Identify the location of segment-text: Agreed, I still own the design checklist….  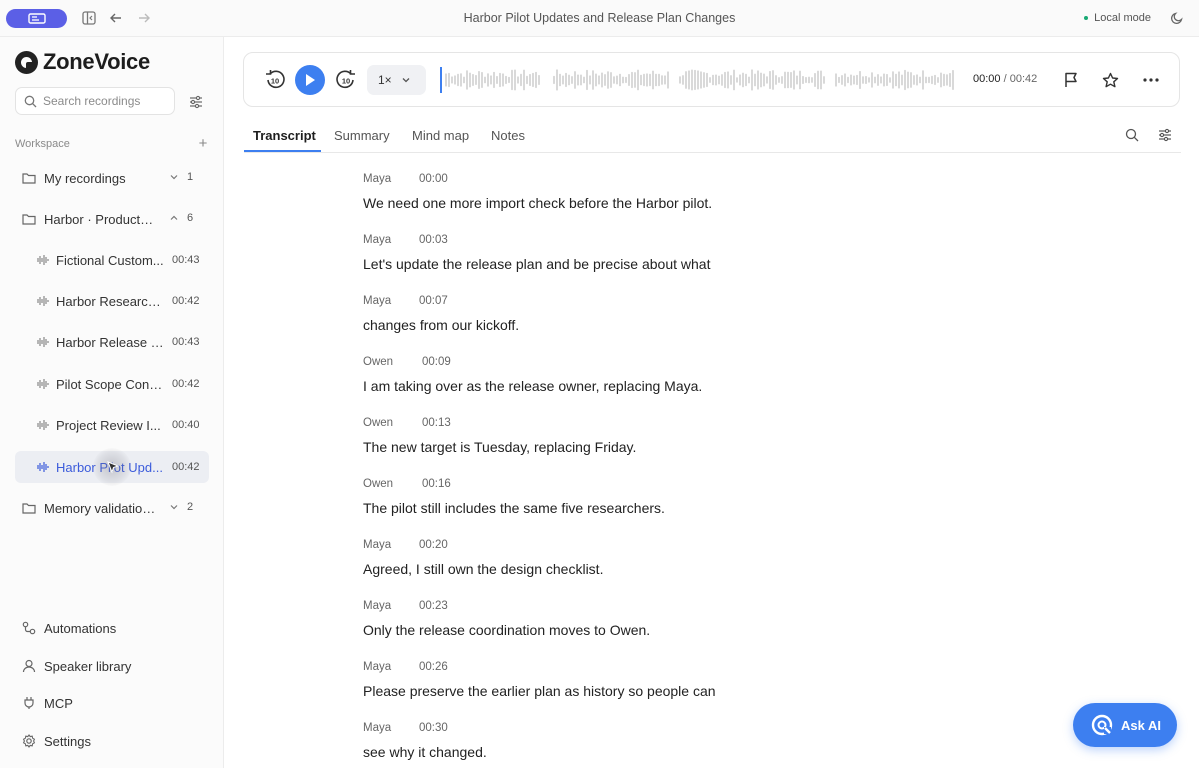
(483, 569).